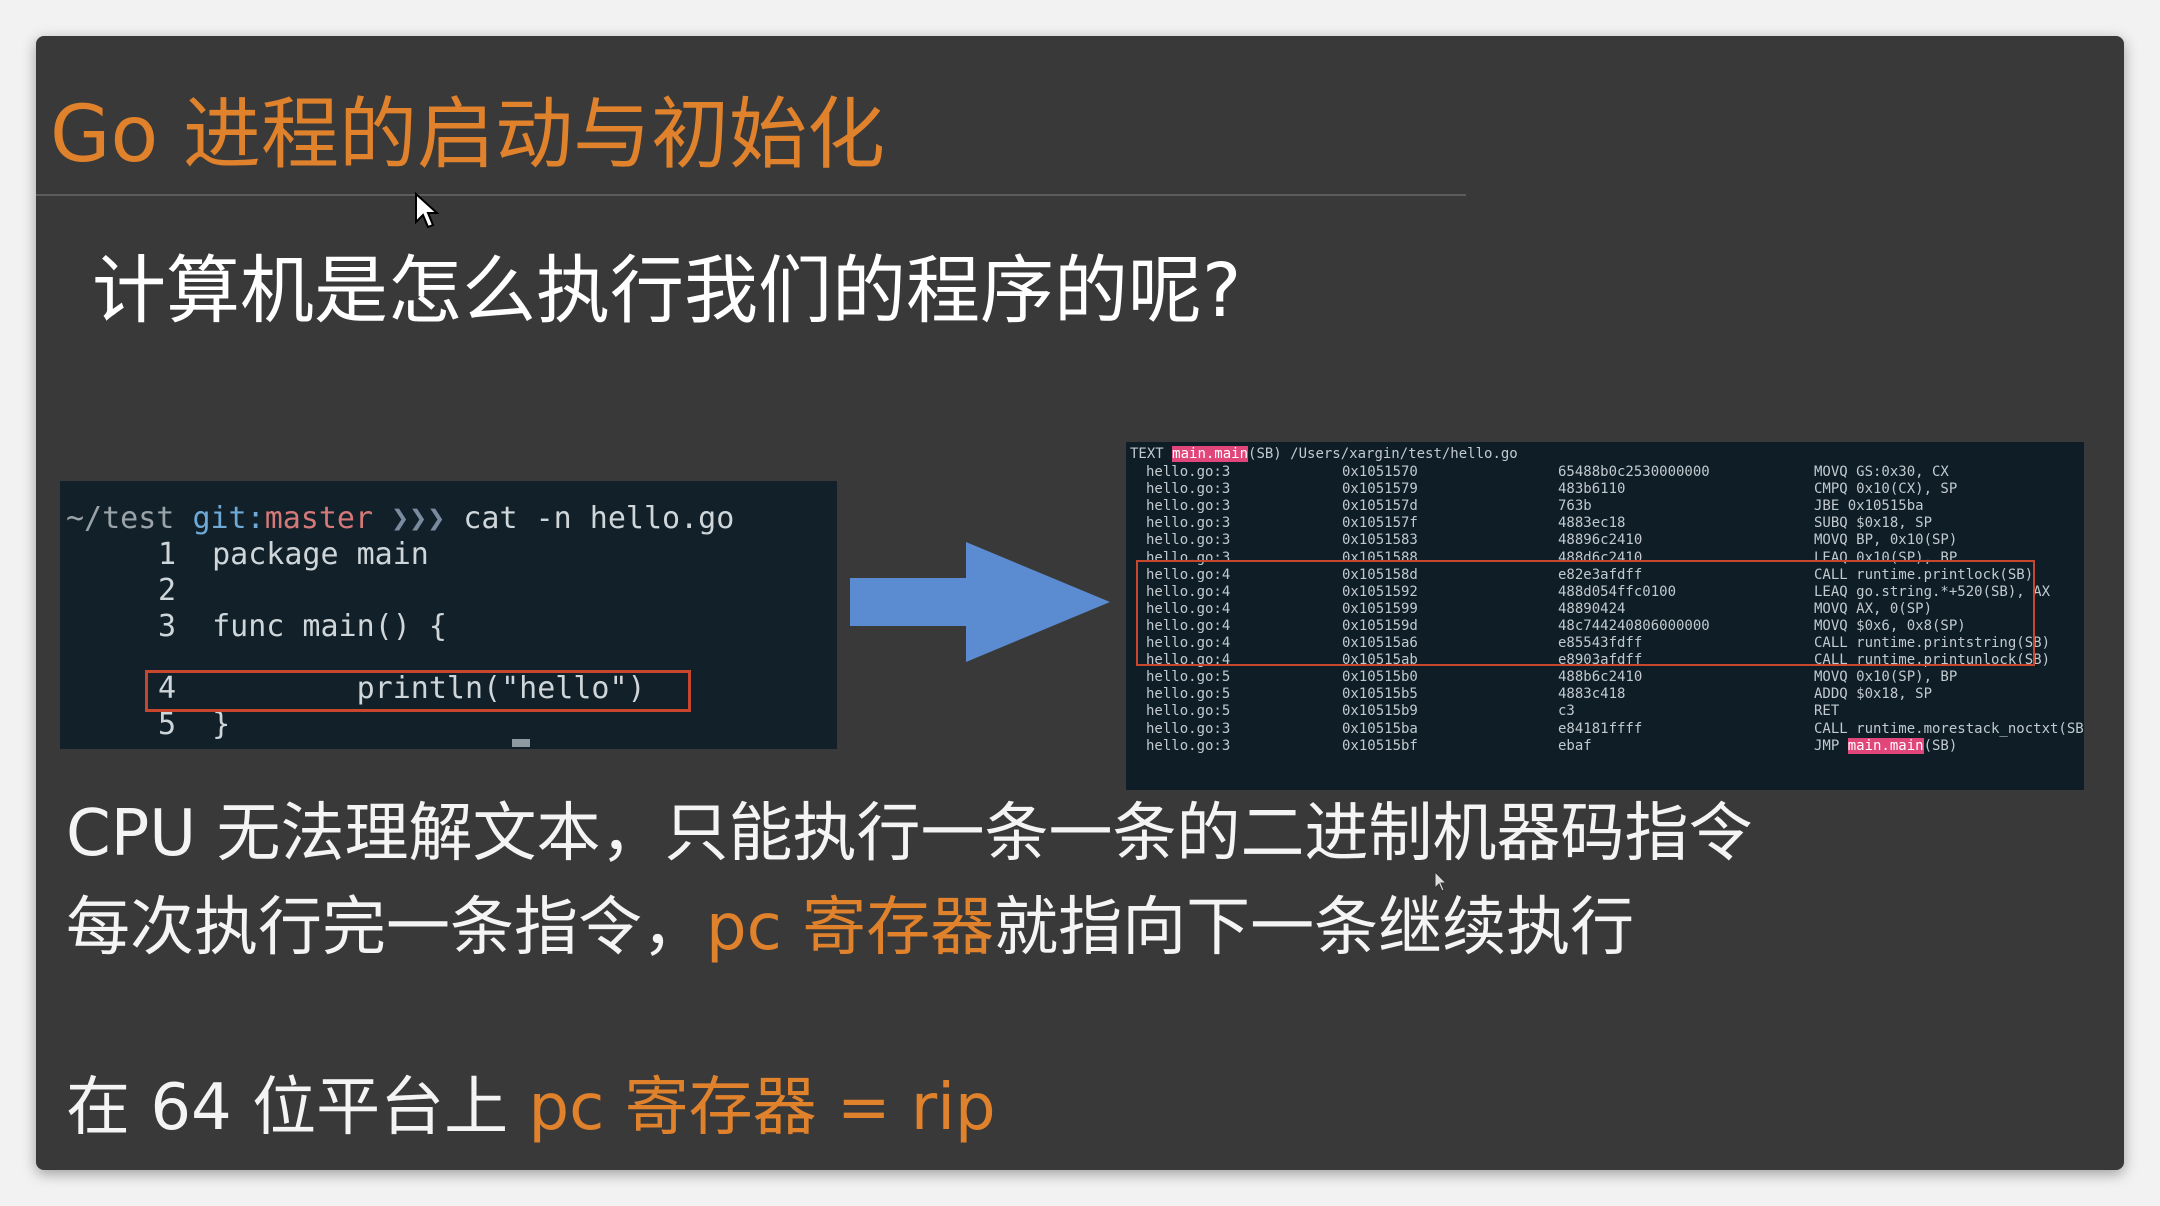 This screenshot has height=1206, width=2160. I want to click on line-number: 3, so click(166, 626).